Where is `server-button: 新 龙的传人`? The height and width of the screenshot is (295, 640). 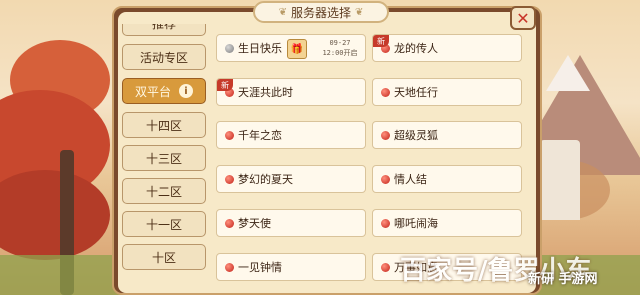
server-button: 新 龙的传人 is located at coordinates (447, 48).